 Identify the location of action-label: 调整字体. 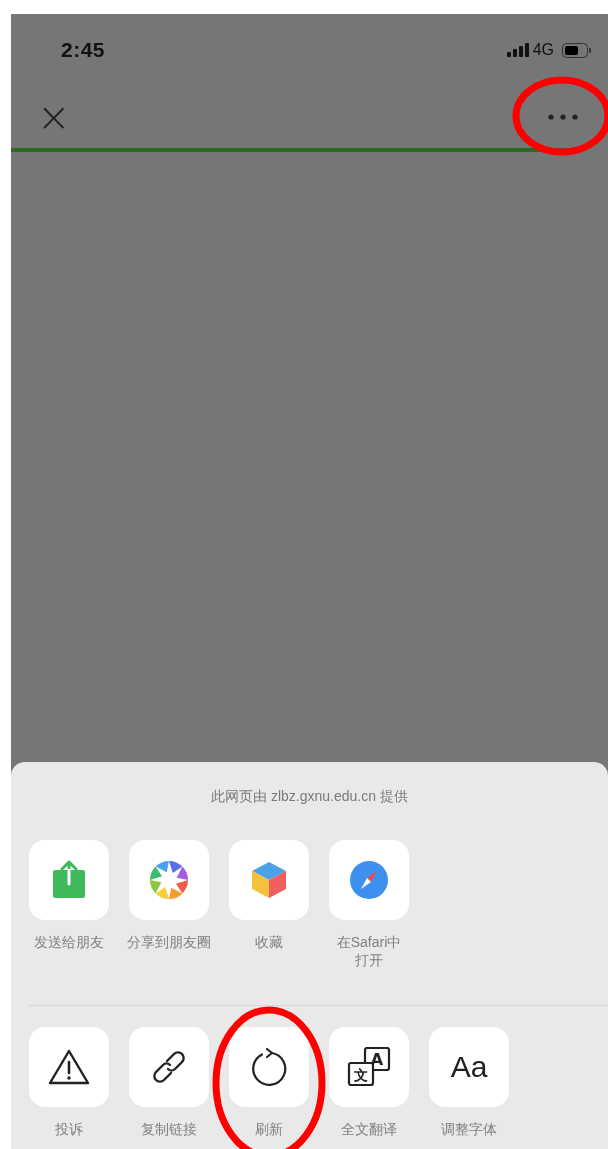
(469, 1129).